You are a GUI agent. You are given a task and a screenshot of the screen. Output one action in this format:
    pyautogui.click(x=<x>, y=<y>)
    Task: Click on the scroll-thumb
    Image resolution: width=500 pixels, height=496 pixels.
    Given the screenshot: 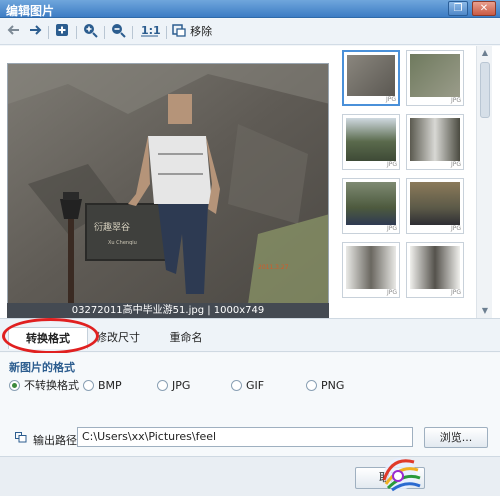 What is the action you would take?
    pyautogui.click(x=485, y=90)
    